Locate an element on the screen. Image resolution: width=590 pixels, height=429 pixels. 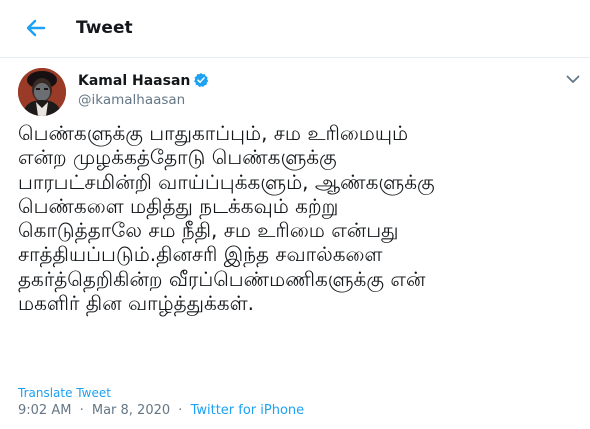
author-name: Kamal Haasan is located at coordinates (143, 80).